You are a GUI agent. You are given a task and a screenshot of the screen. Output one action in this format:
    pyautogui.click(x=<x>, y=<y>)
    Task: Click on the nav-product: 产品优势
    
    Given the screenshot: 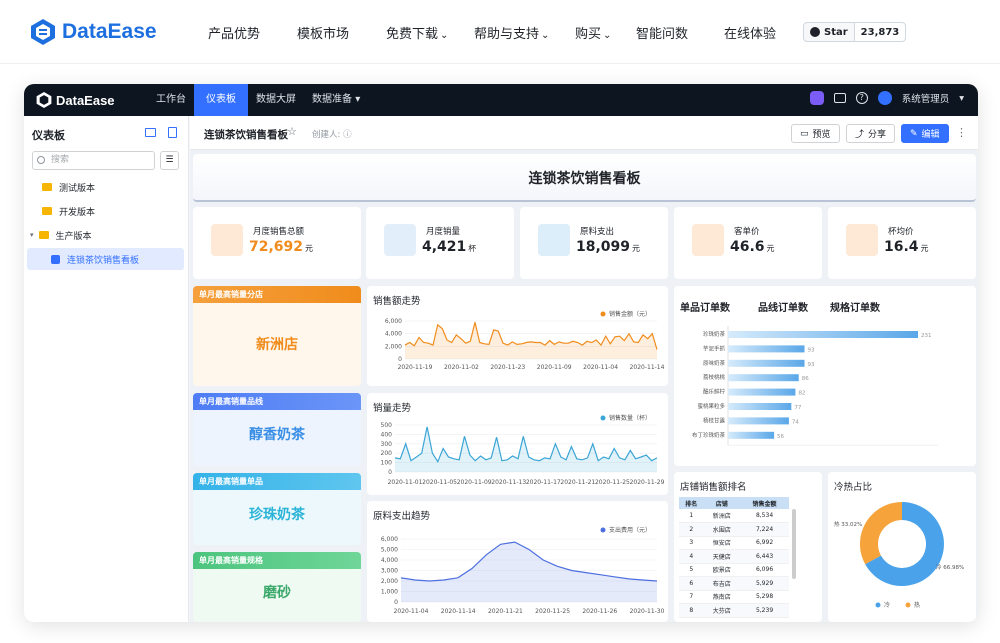 What is the action you would take?
    pyautogui.click(x=234, y=32)
    